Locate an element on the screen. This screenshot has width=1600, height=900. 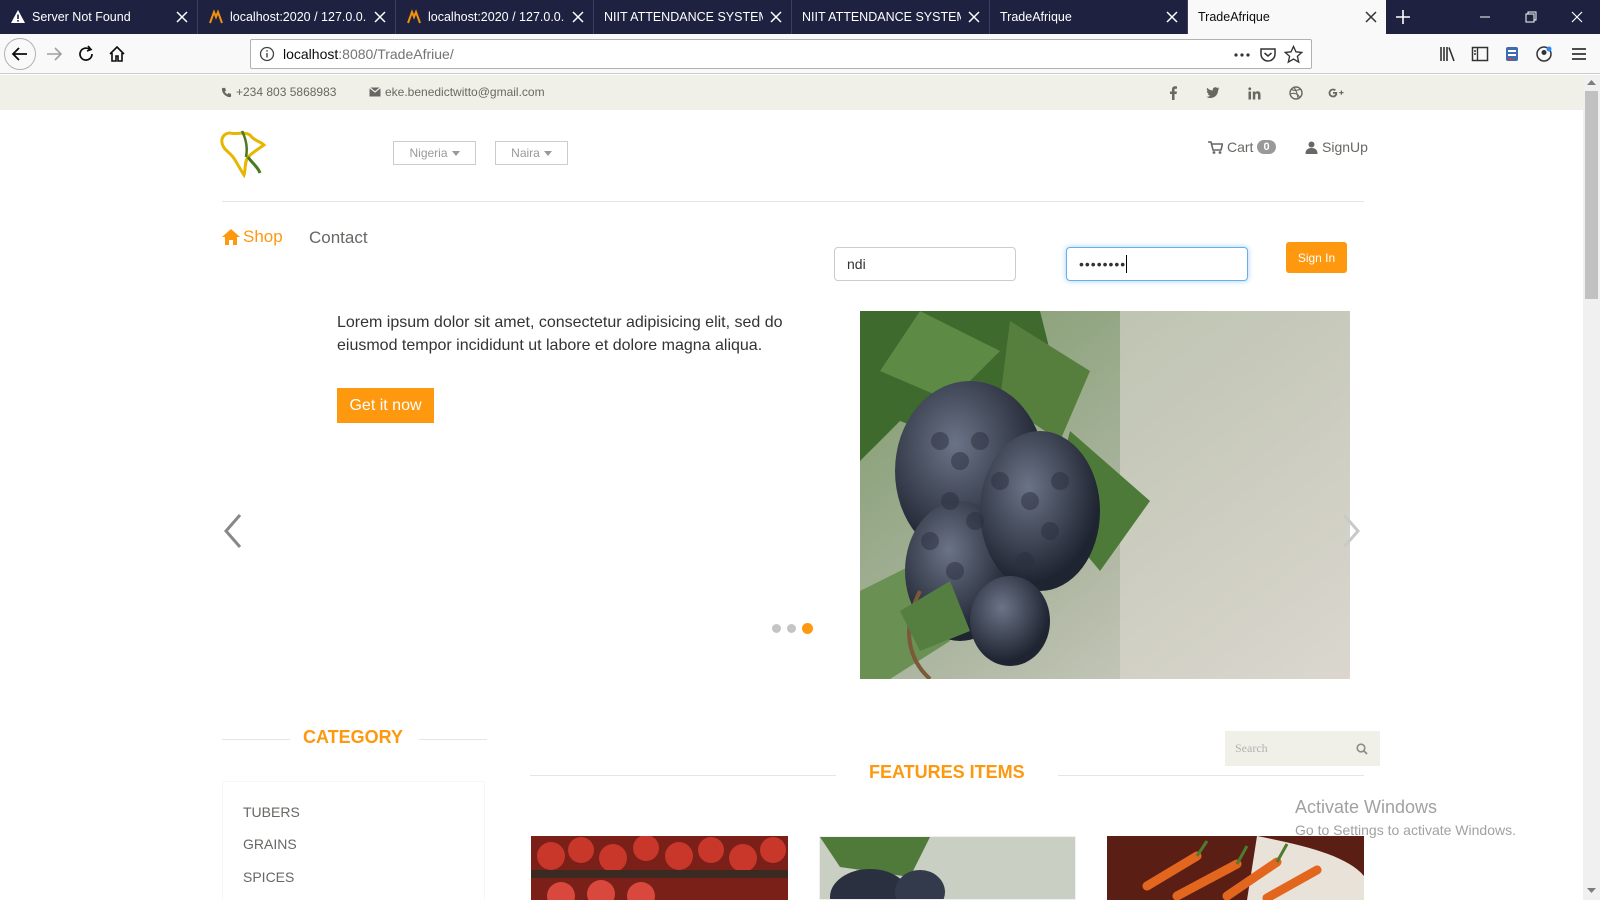
account-icon is located at coordinates (1544, 54).